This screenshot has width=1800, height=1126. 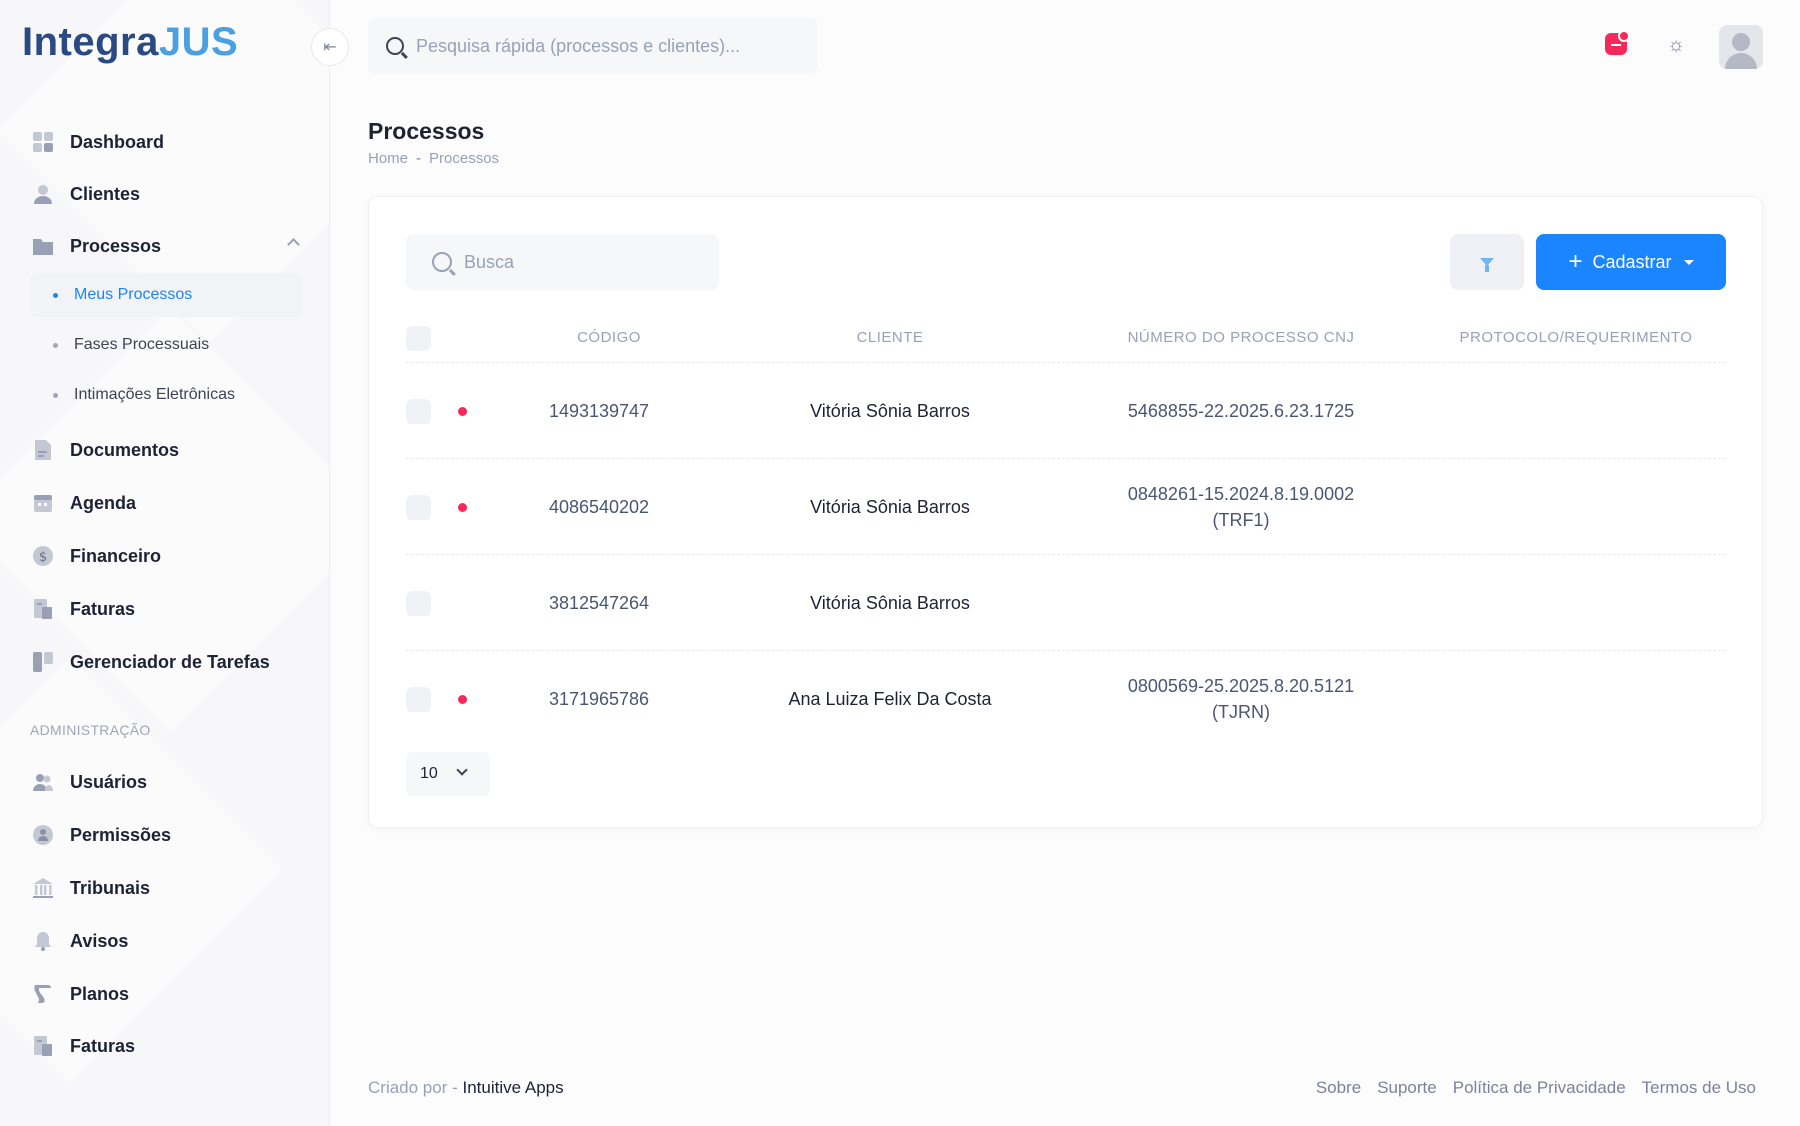 What do you see at coordinates (168, 556) in the screenshot?
I see `sidebar-item-financeiro: $ Financeiro` at bounding box center [168, 556].